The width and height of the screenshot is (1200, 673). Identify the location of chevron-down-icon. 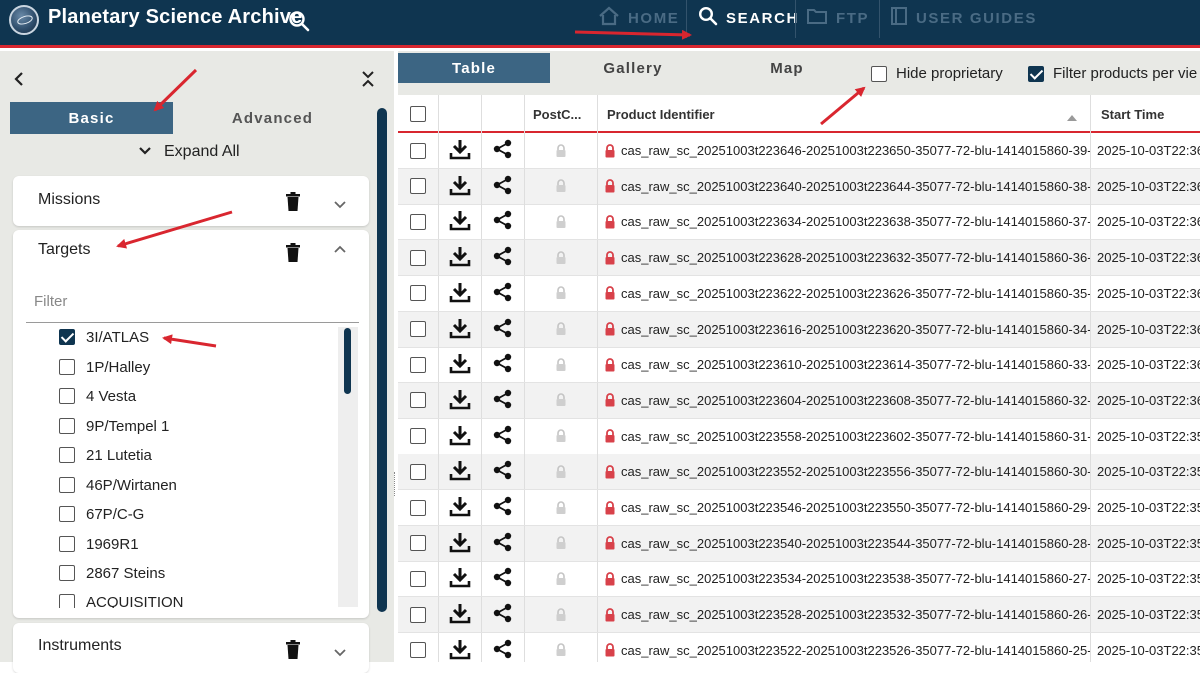
(340, 654).